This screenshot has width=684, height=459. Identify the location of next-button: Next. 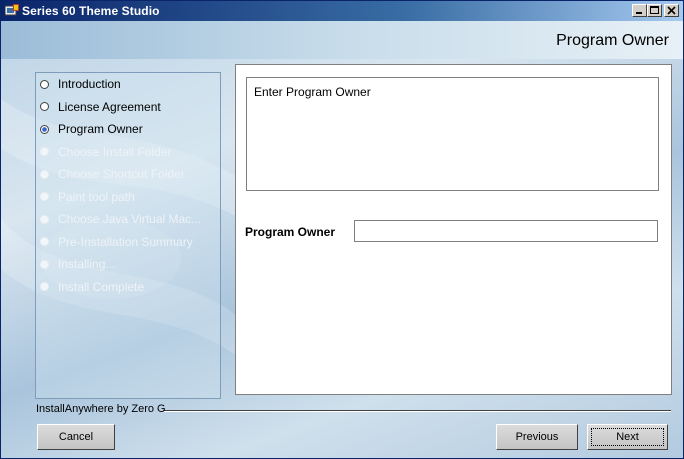
(627, 437).